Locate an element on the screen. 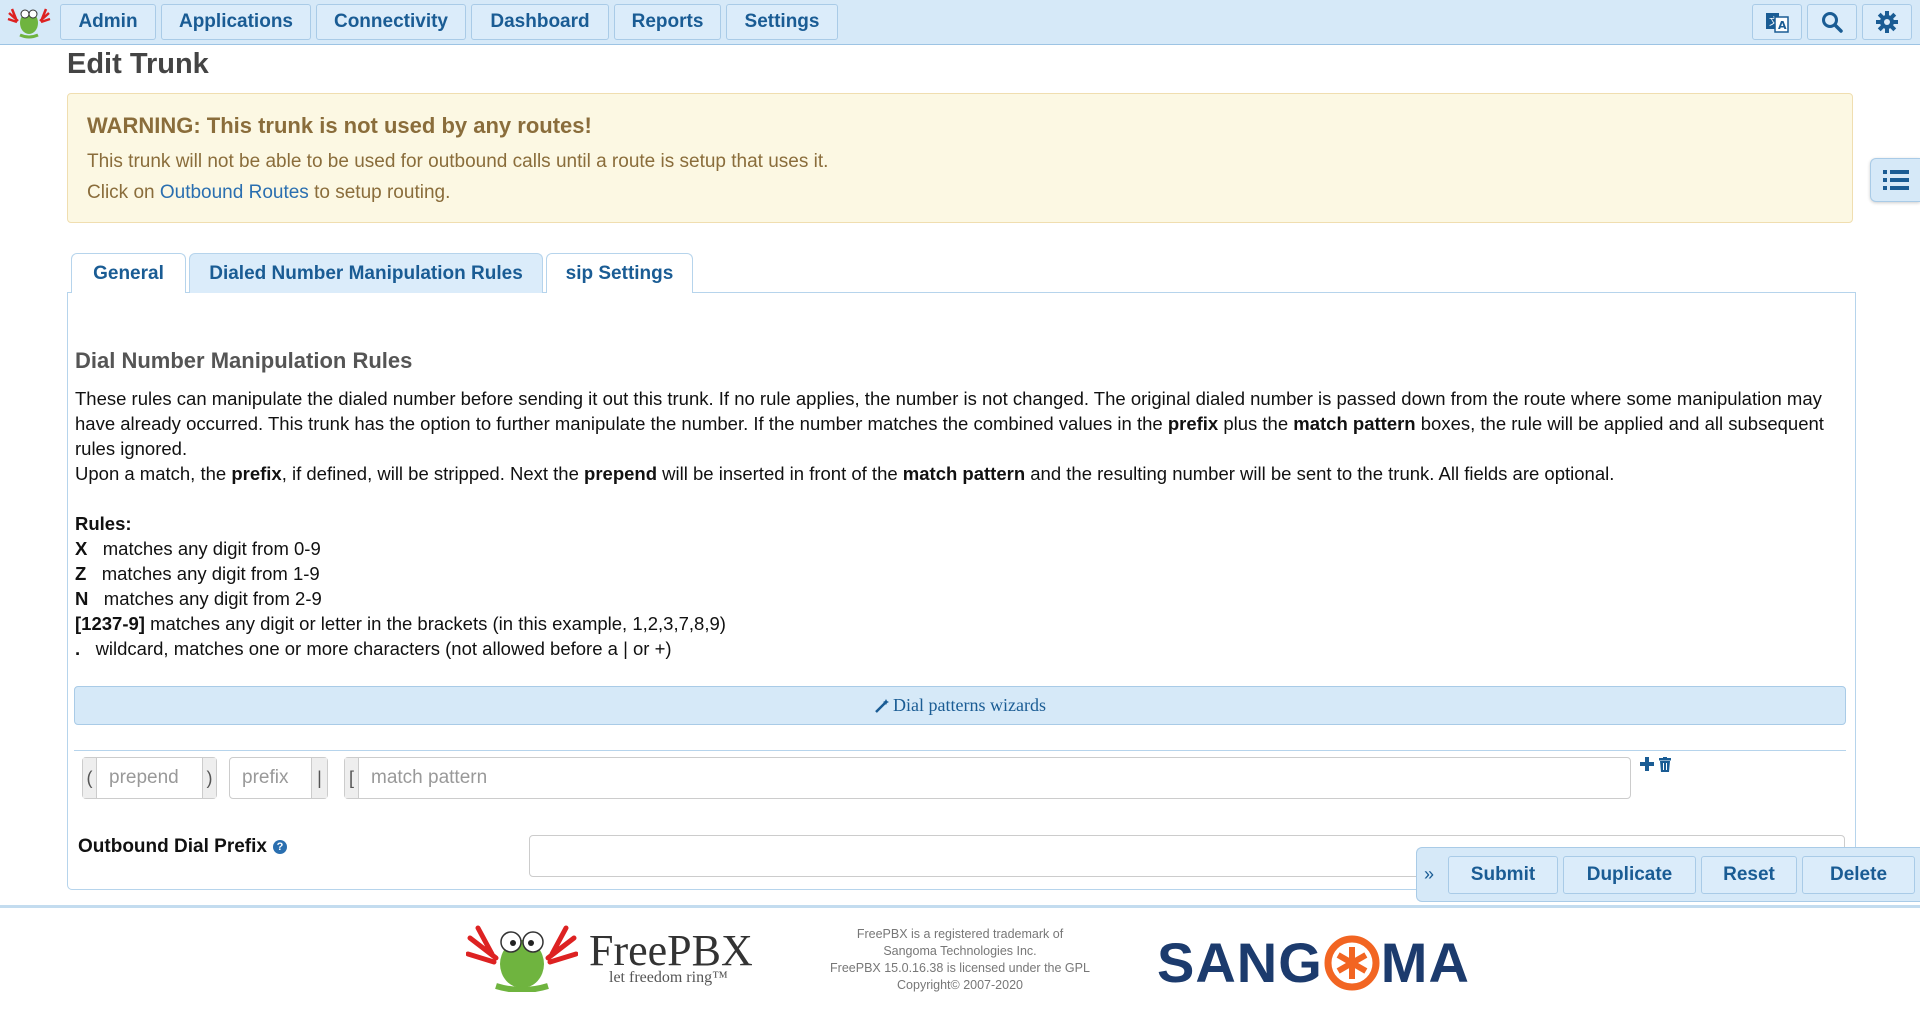 The image size is (1920, 1027). section-title: Dial Number Manipulation Rules is located at coordinates (244, 360).